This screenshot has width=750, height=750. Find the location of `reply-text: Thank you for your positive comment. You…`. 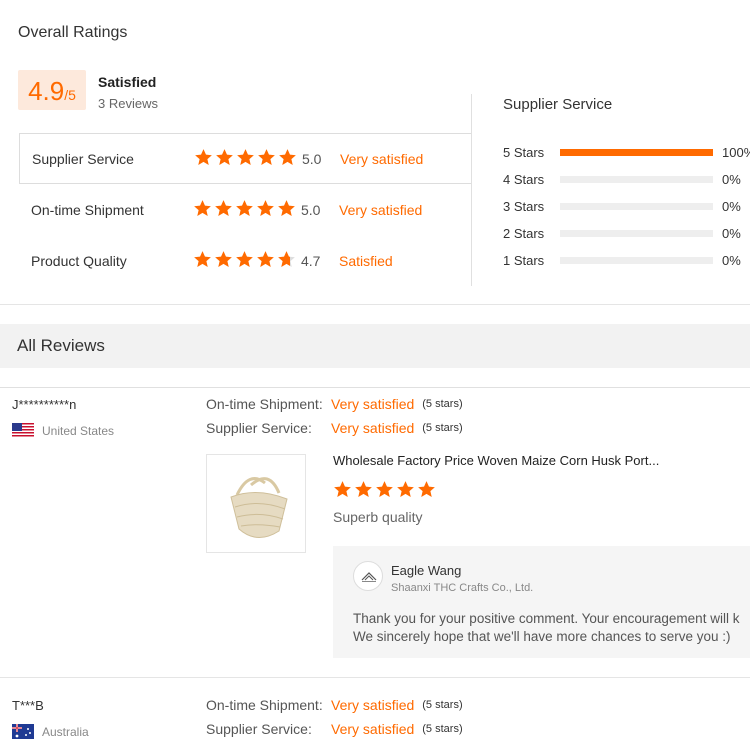

reply-text: Thank you for your positive comment. You… is located at coordinates (551, 628).